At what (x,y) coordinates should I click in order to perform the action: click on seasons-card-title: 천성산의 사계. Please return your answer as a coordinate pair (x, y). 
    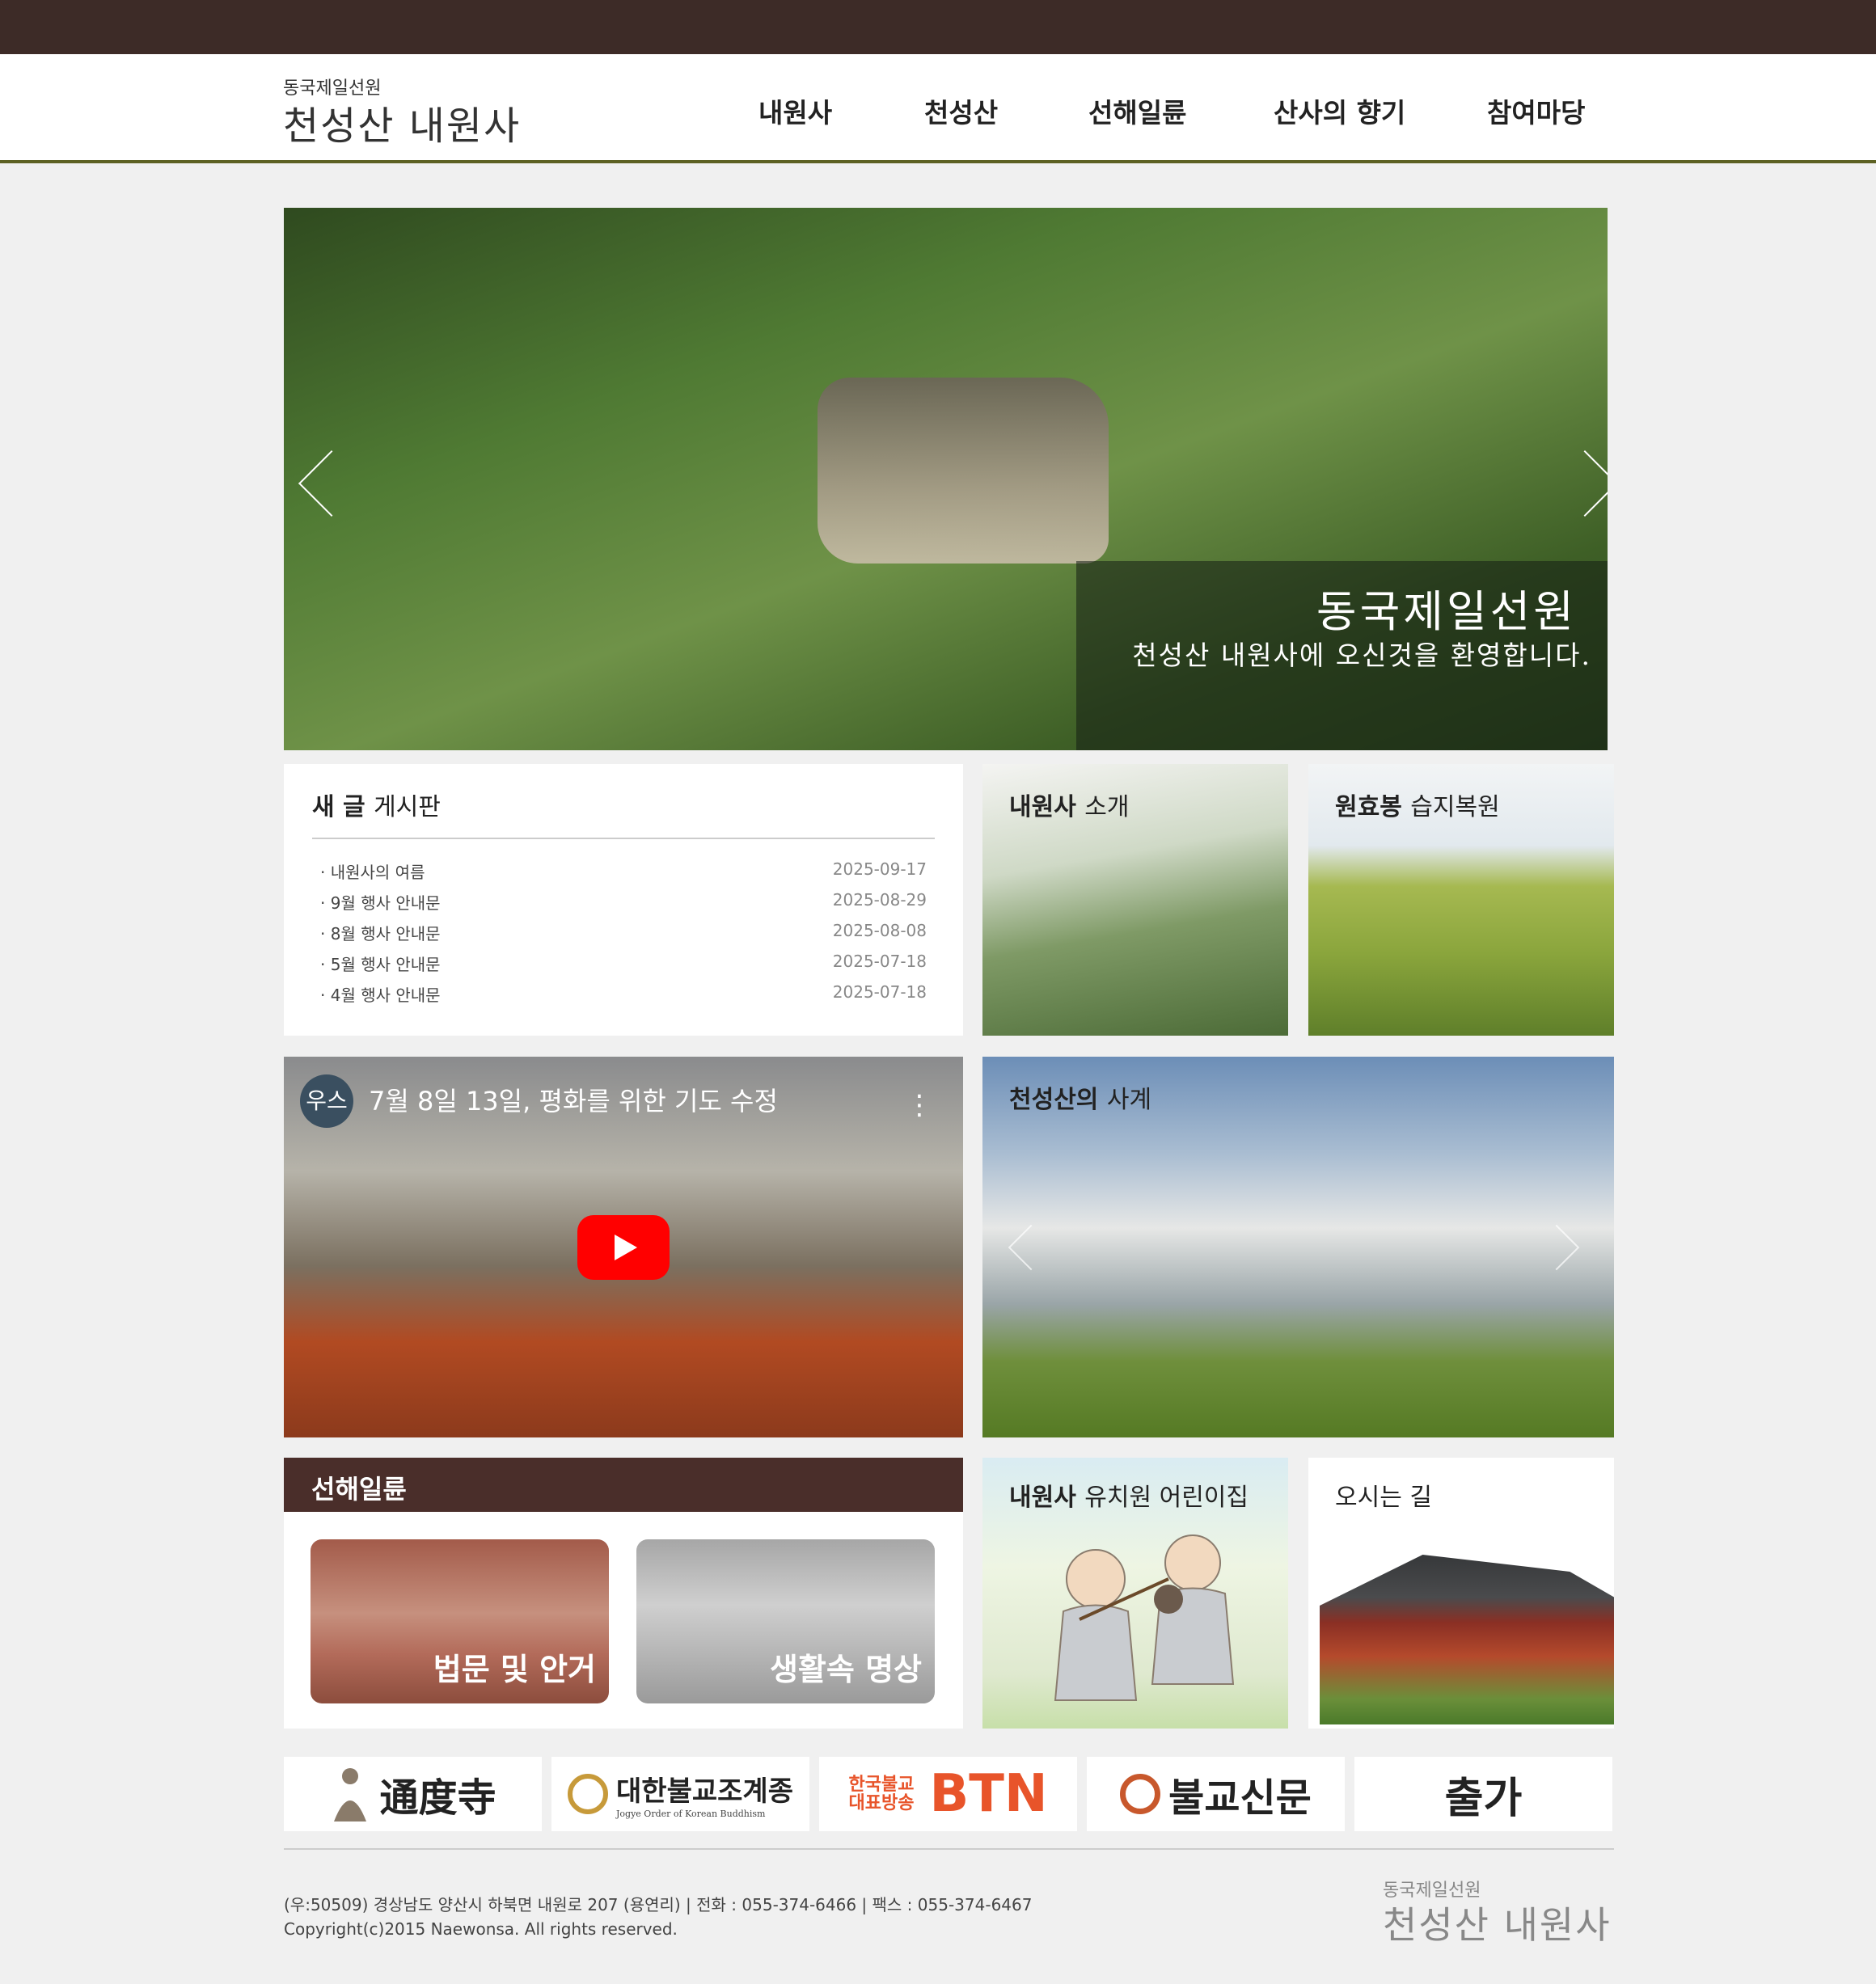
    Looking at the image, I should click on (1080, 1097).